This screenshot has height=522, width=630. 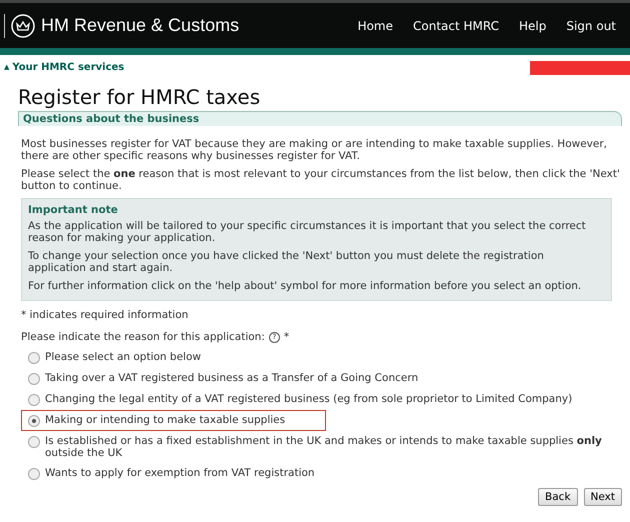 What do you see at coordinates (105, 315) in the screenshot?
I see `required-hint: * indicates required information` at bounding box center [105, 315].